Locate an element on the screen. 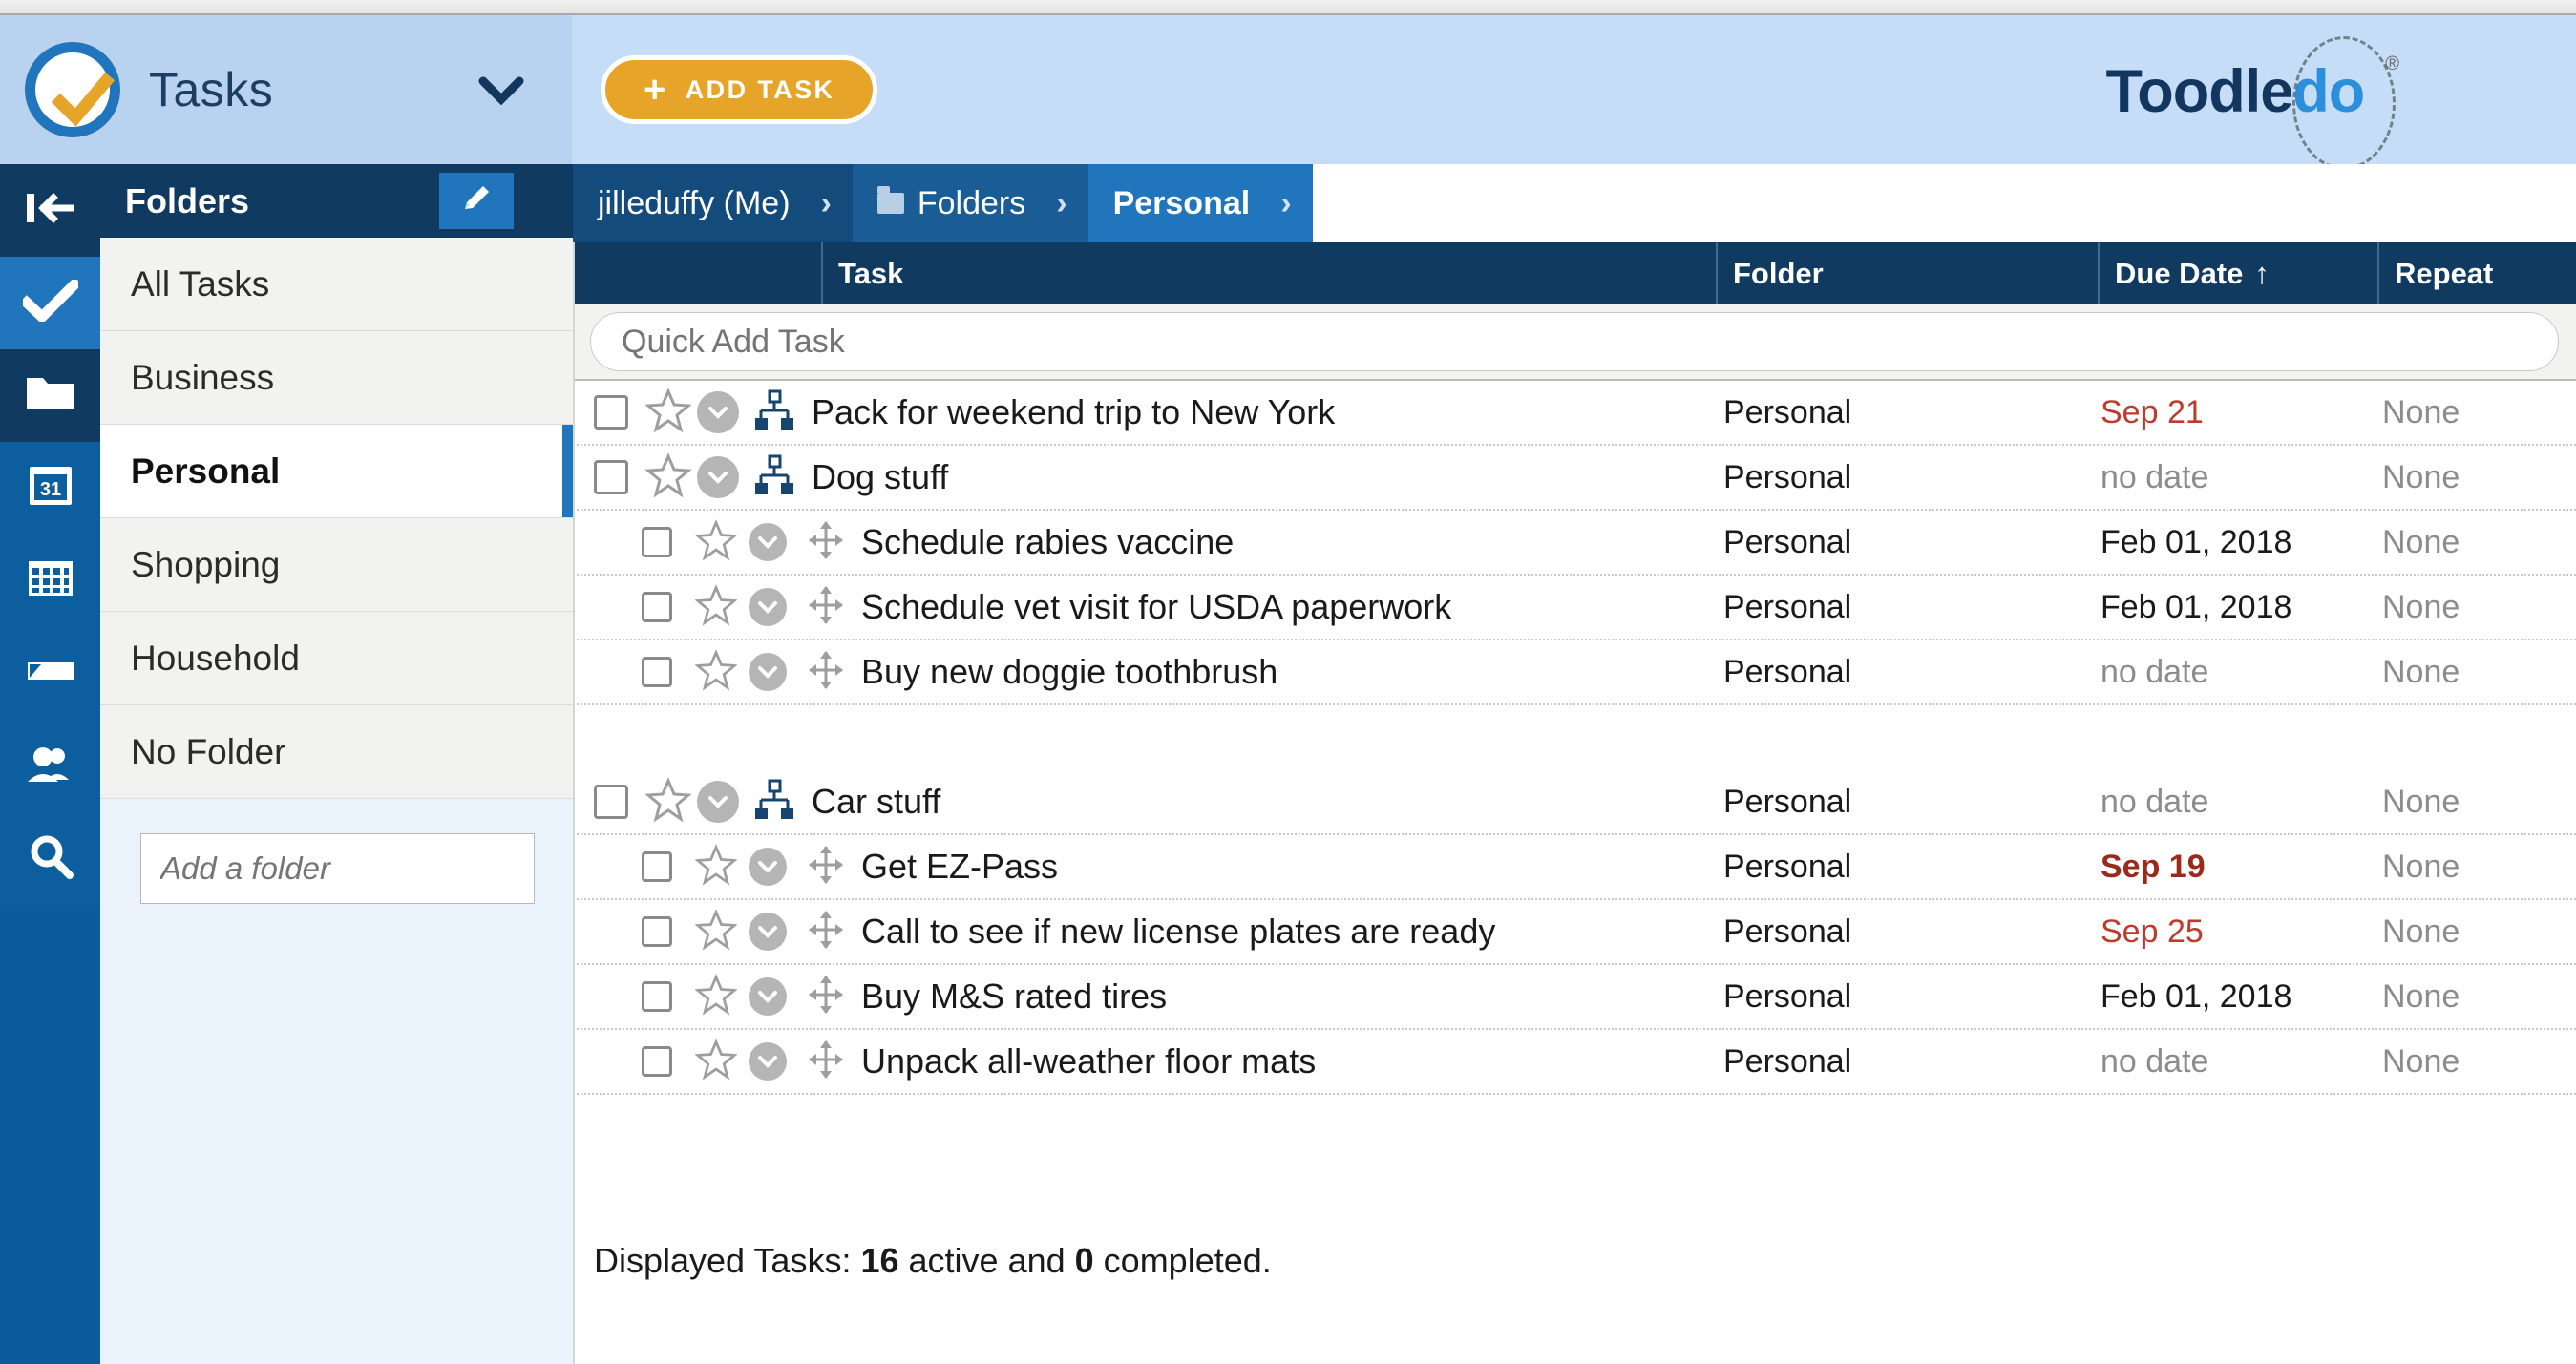 The height and width of the screenshot is (1364, 2576). star-icon is located at coordinates (716, 996).